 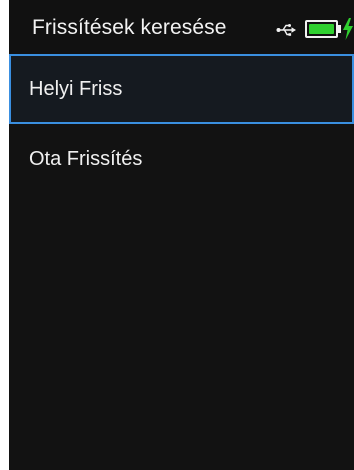 I want to click on bolt-icon, so click(x=348, y=29).